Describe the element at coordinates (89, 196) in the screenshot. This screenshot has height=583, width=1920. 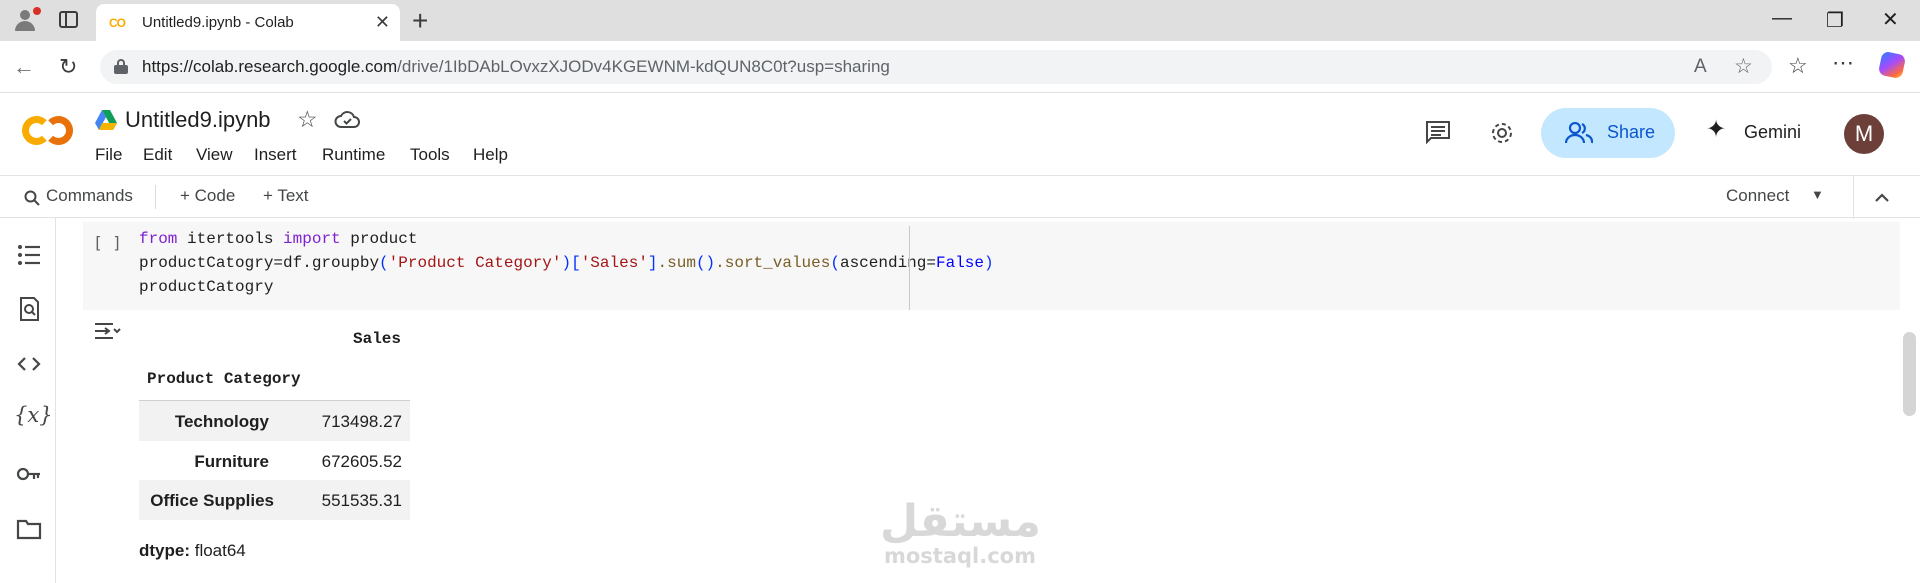
I see `commands-button: Commands` at that location.